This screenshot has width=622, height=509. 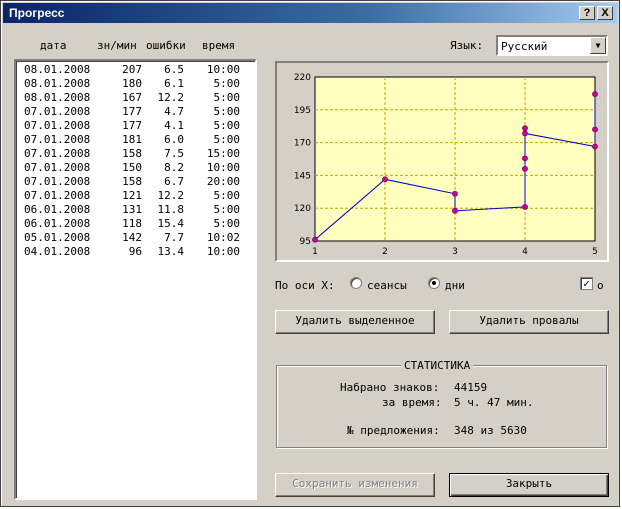 What do you see at coordinates (53, 45) in the screenshot?
I see `header-date: дата` at bounding box center [53, 45].